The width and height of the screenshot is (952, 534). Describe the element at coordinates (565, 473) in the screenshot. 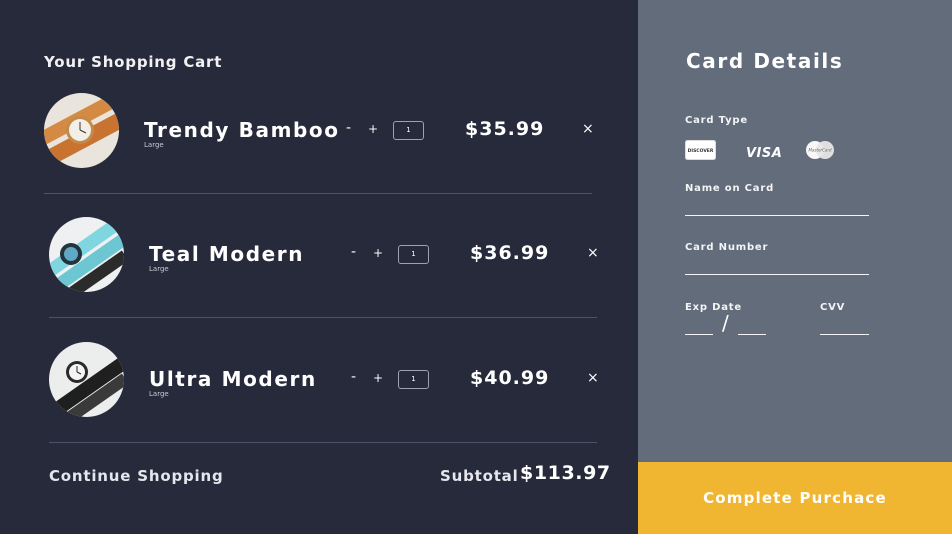

I see `subtotal-value: $113.97` at that location.